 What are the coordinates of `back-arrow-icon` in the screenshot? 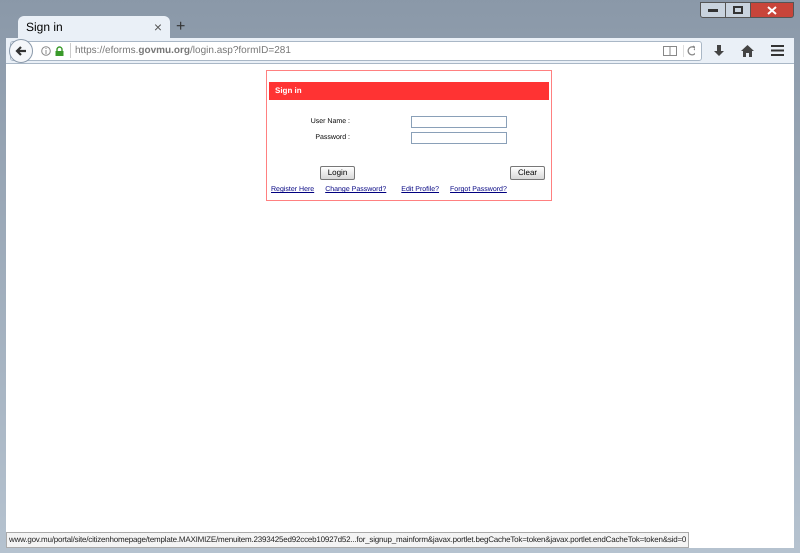 It's located at (21, 51).